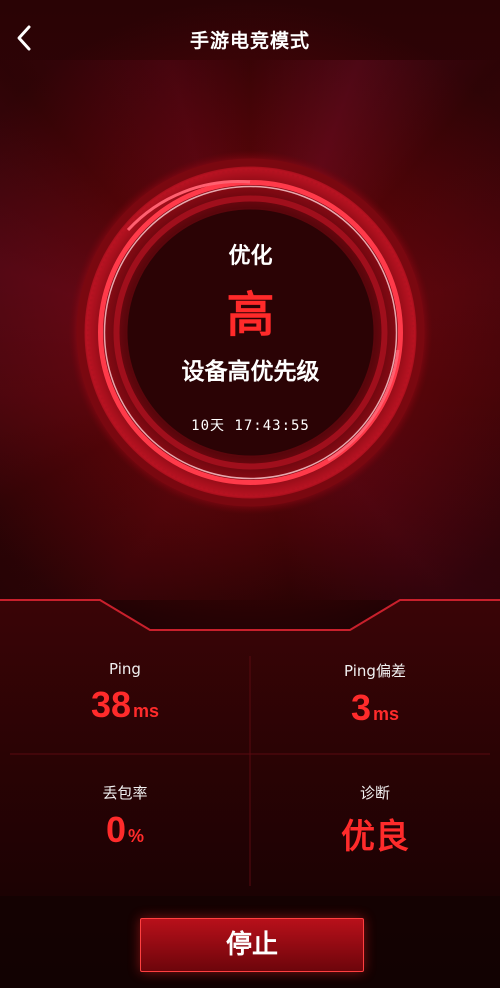 Image resolution: width=500 pixels, height=988 pixels. I want to click on ping-value: 38, so click(111, 704).